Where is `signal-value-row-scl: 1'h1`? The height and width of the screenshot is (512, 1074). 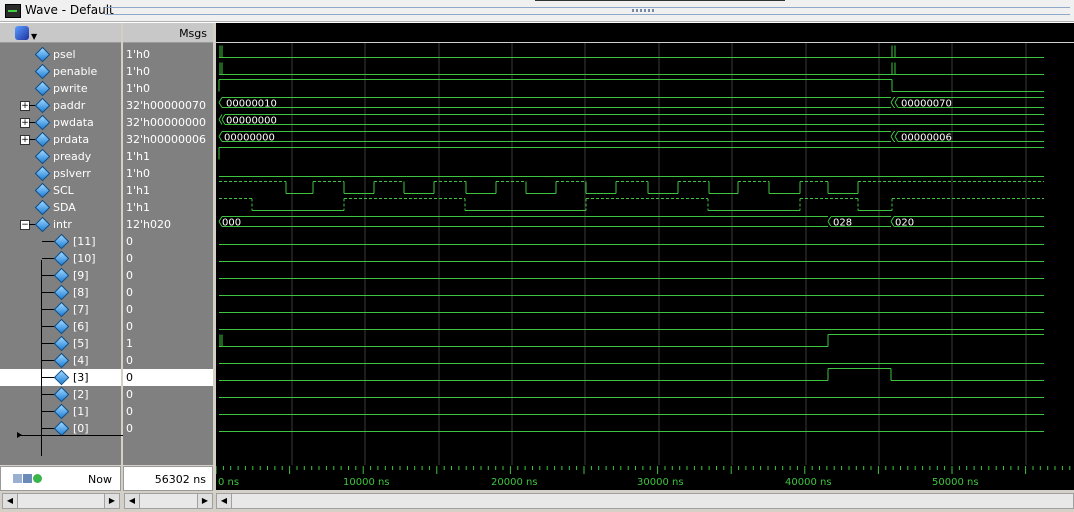 signal-value-row-scl: 1'h1 is located at coordinates (168, 190).